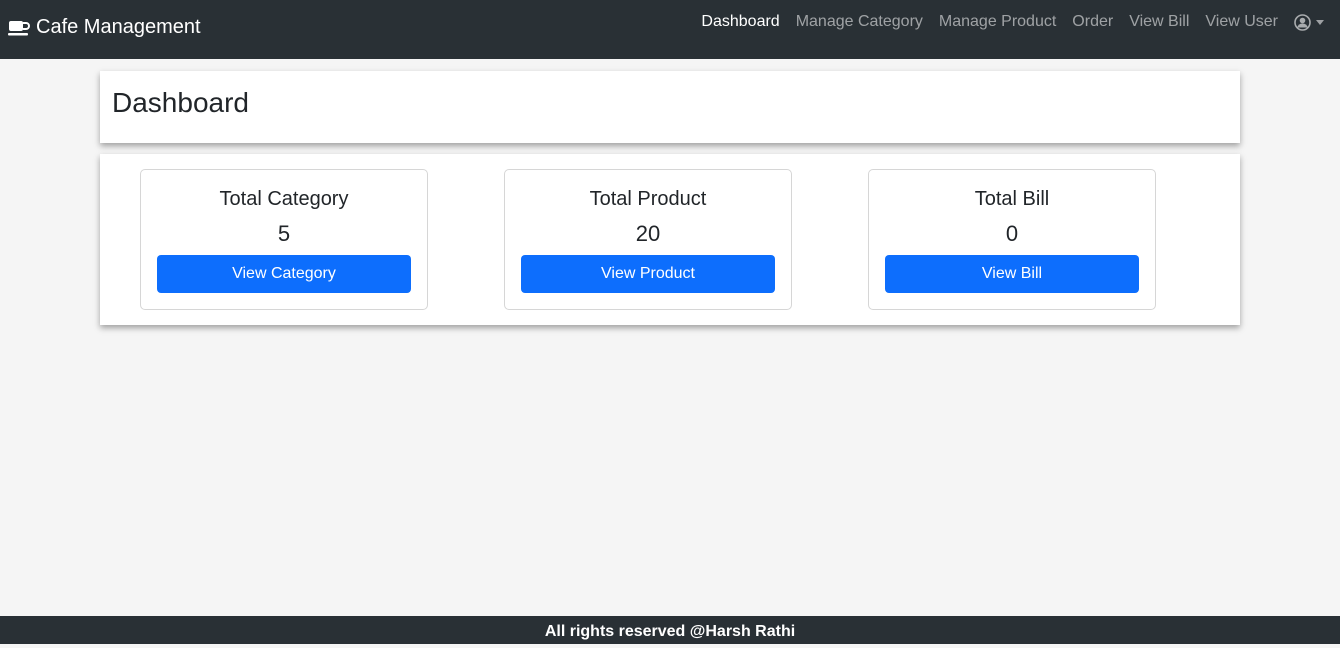 Image resolution: width=1340 pixels, height=648 pixels. I want to click on stat-value: 0, so click(1012, 233).